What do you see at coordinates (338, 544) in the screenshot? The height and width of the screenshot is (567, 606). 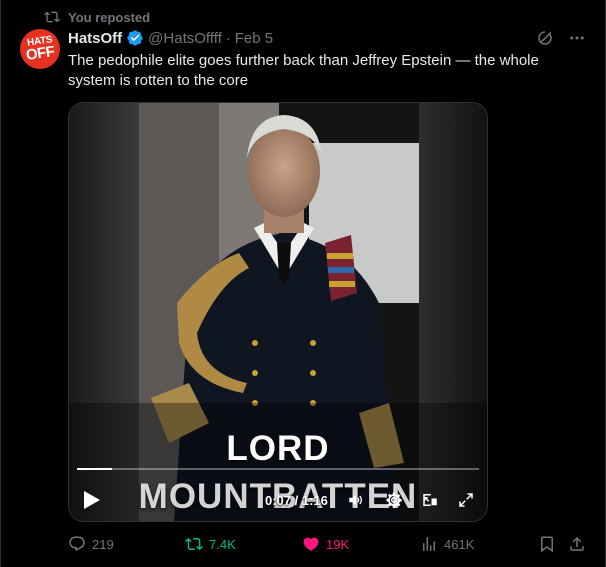 I see `like-count: 19K` at bounding box center [338, 544].